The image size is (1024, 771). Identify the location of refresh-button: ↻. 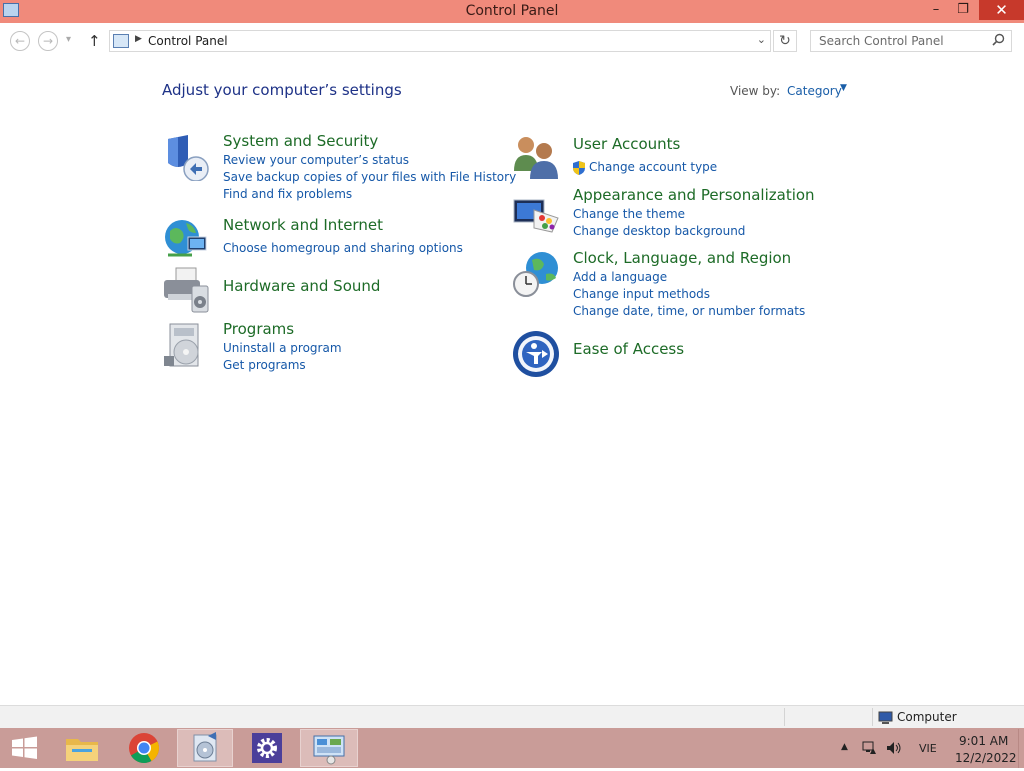
(785, 41).